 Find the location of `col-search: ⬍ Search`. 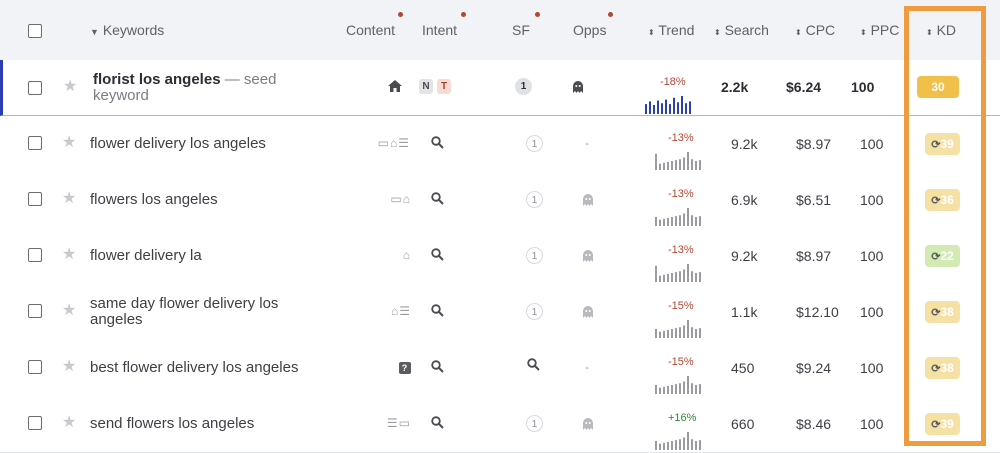

col-search: ⬍ Search is located at coordinates (741, 30).